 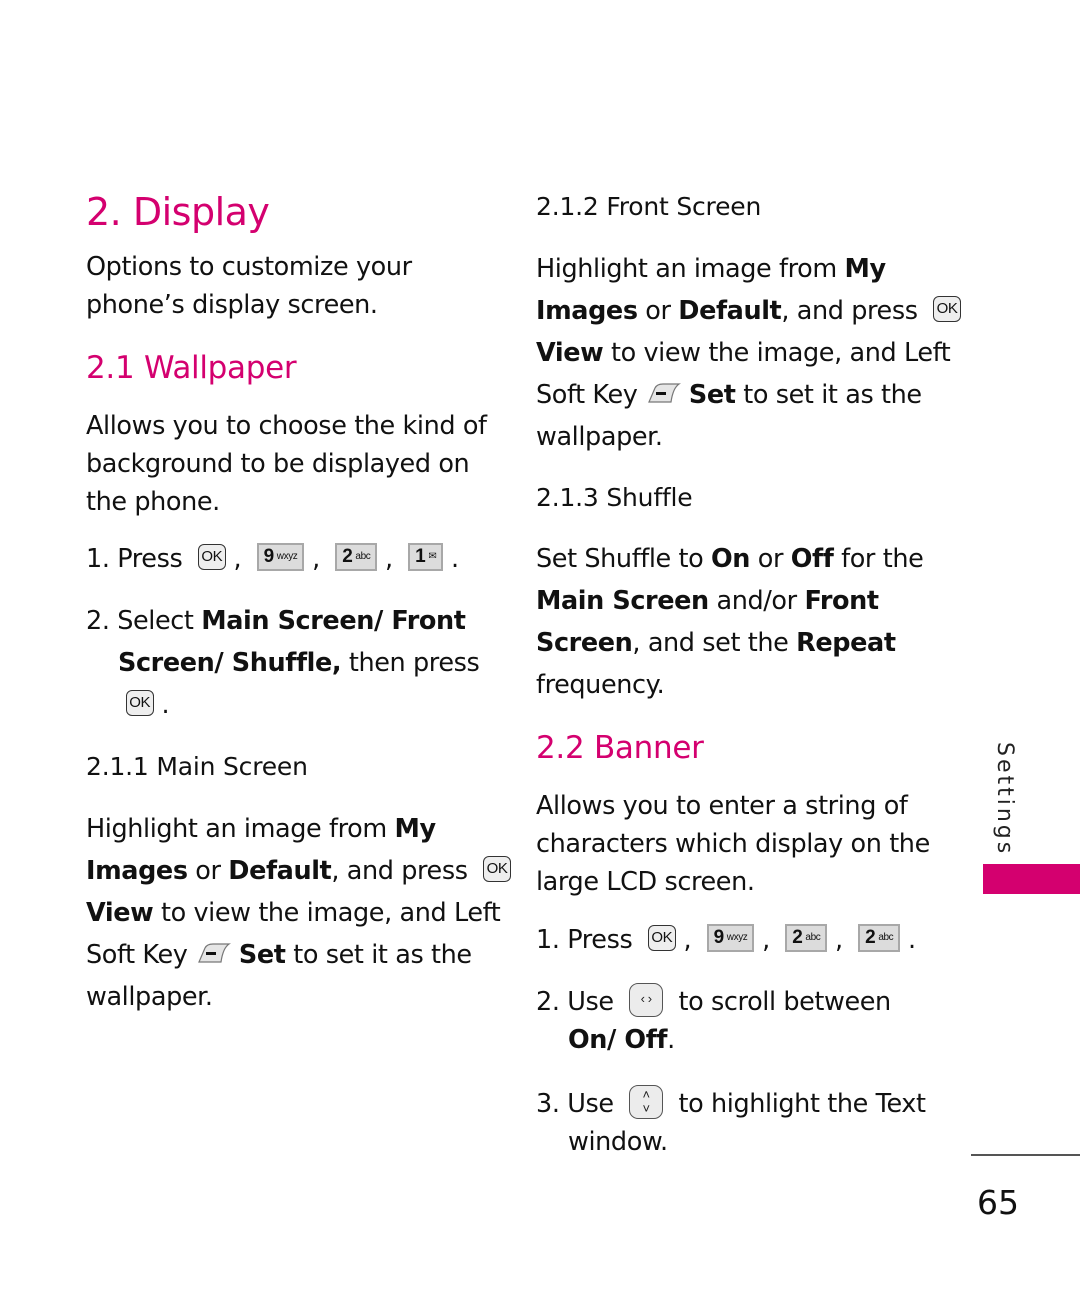 What do you see at coordinates (333, 621) in the screenshot?
I see `step-bold: Main Screen/ Front` at bounding box center [333, 621].